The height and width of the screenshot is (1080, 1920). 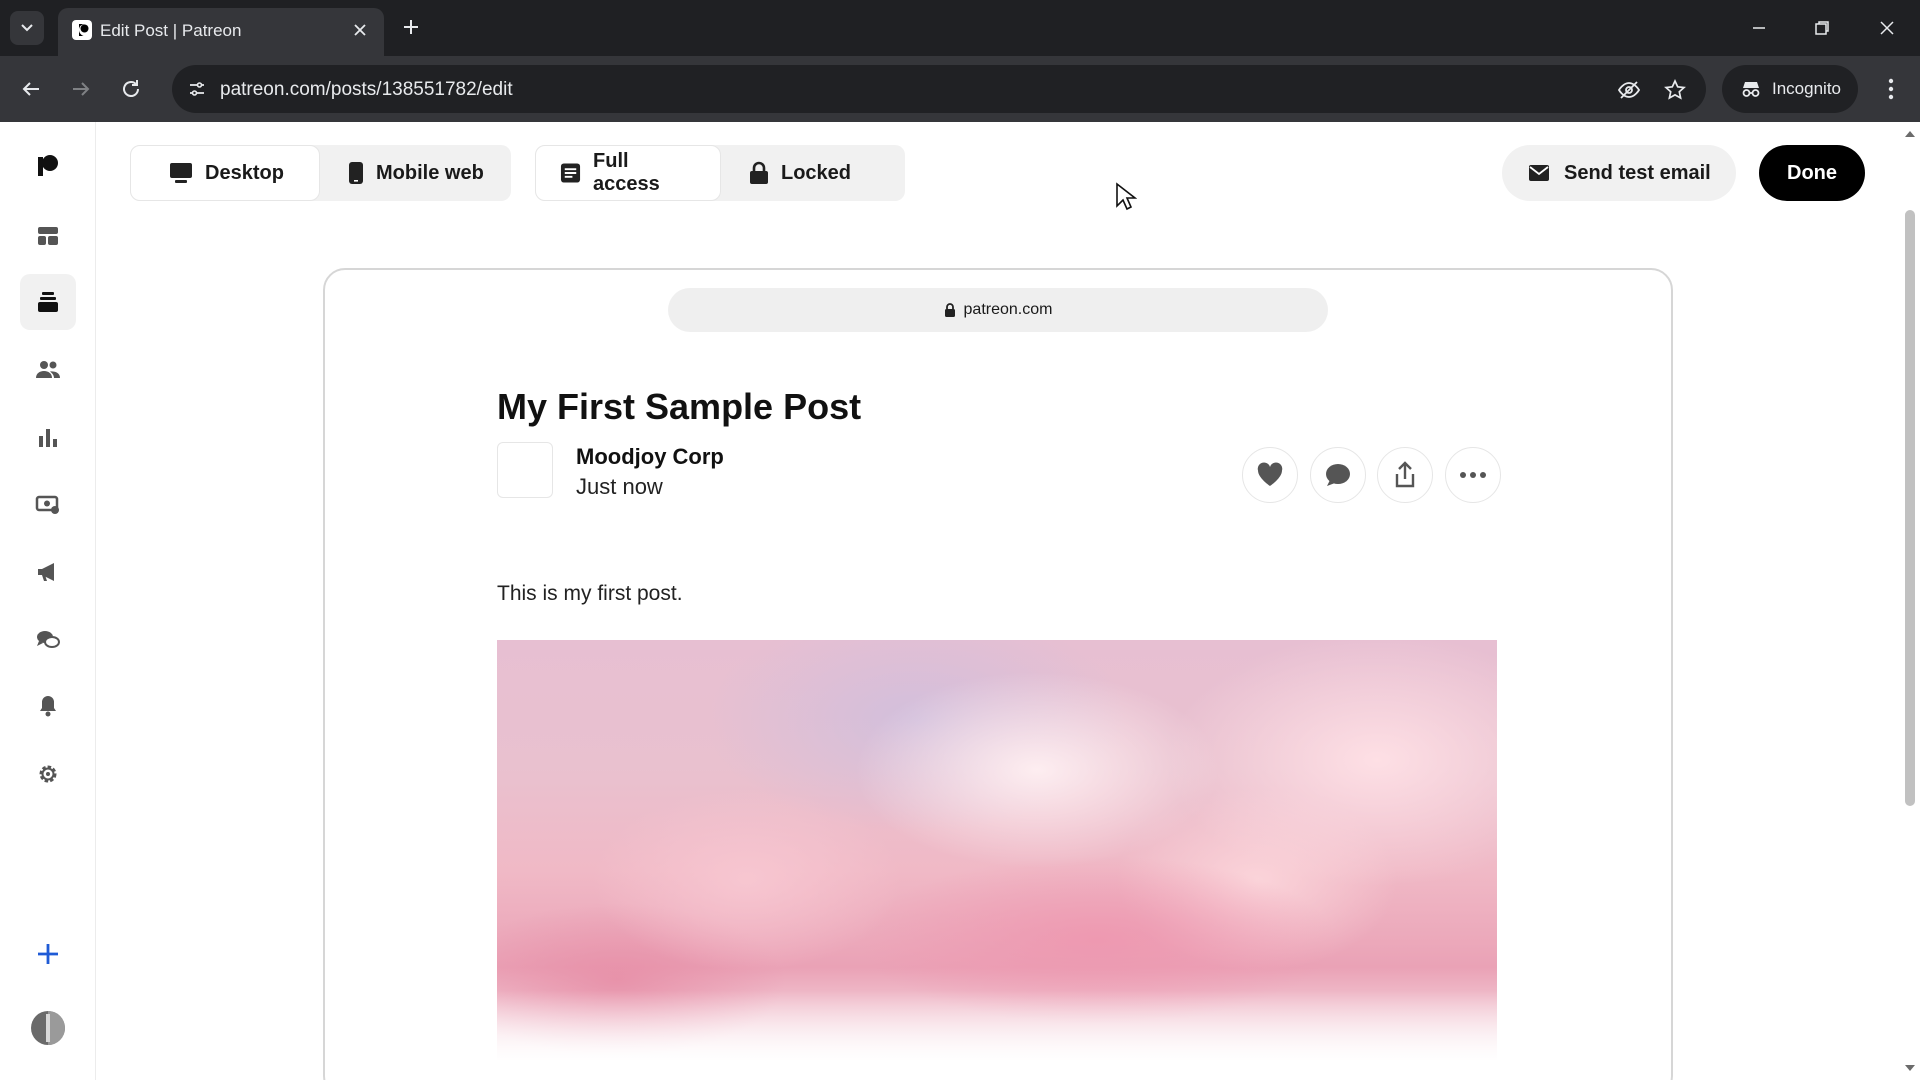 What do you see at coordinates (244, 172) in the screenshot?
I see `view-desktop-label: Desktop` at bounding box center [244, 172].